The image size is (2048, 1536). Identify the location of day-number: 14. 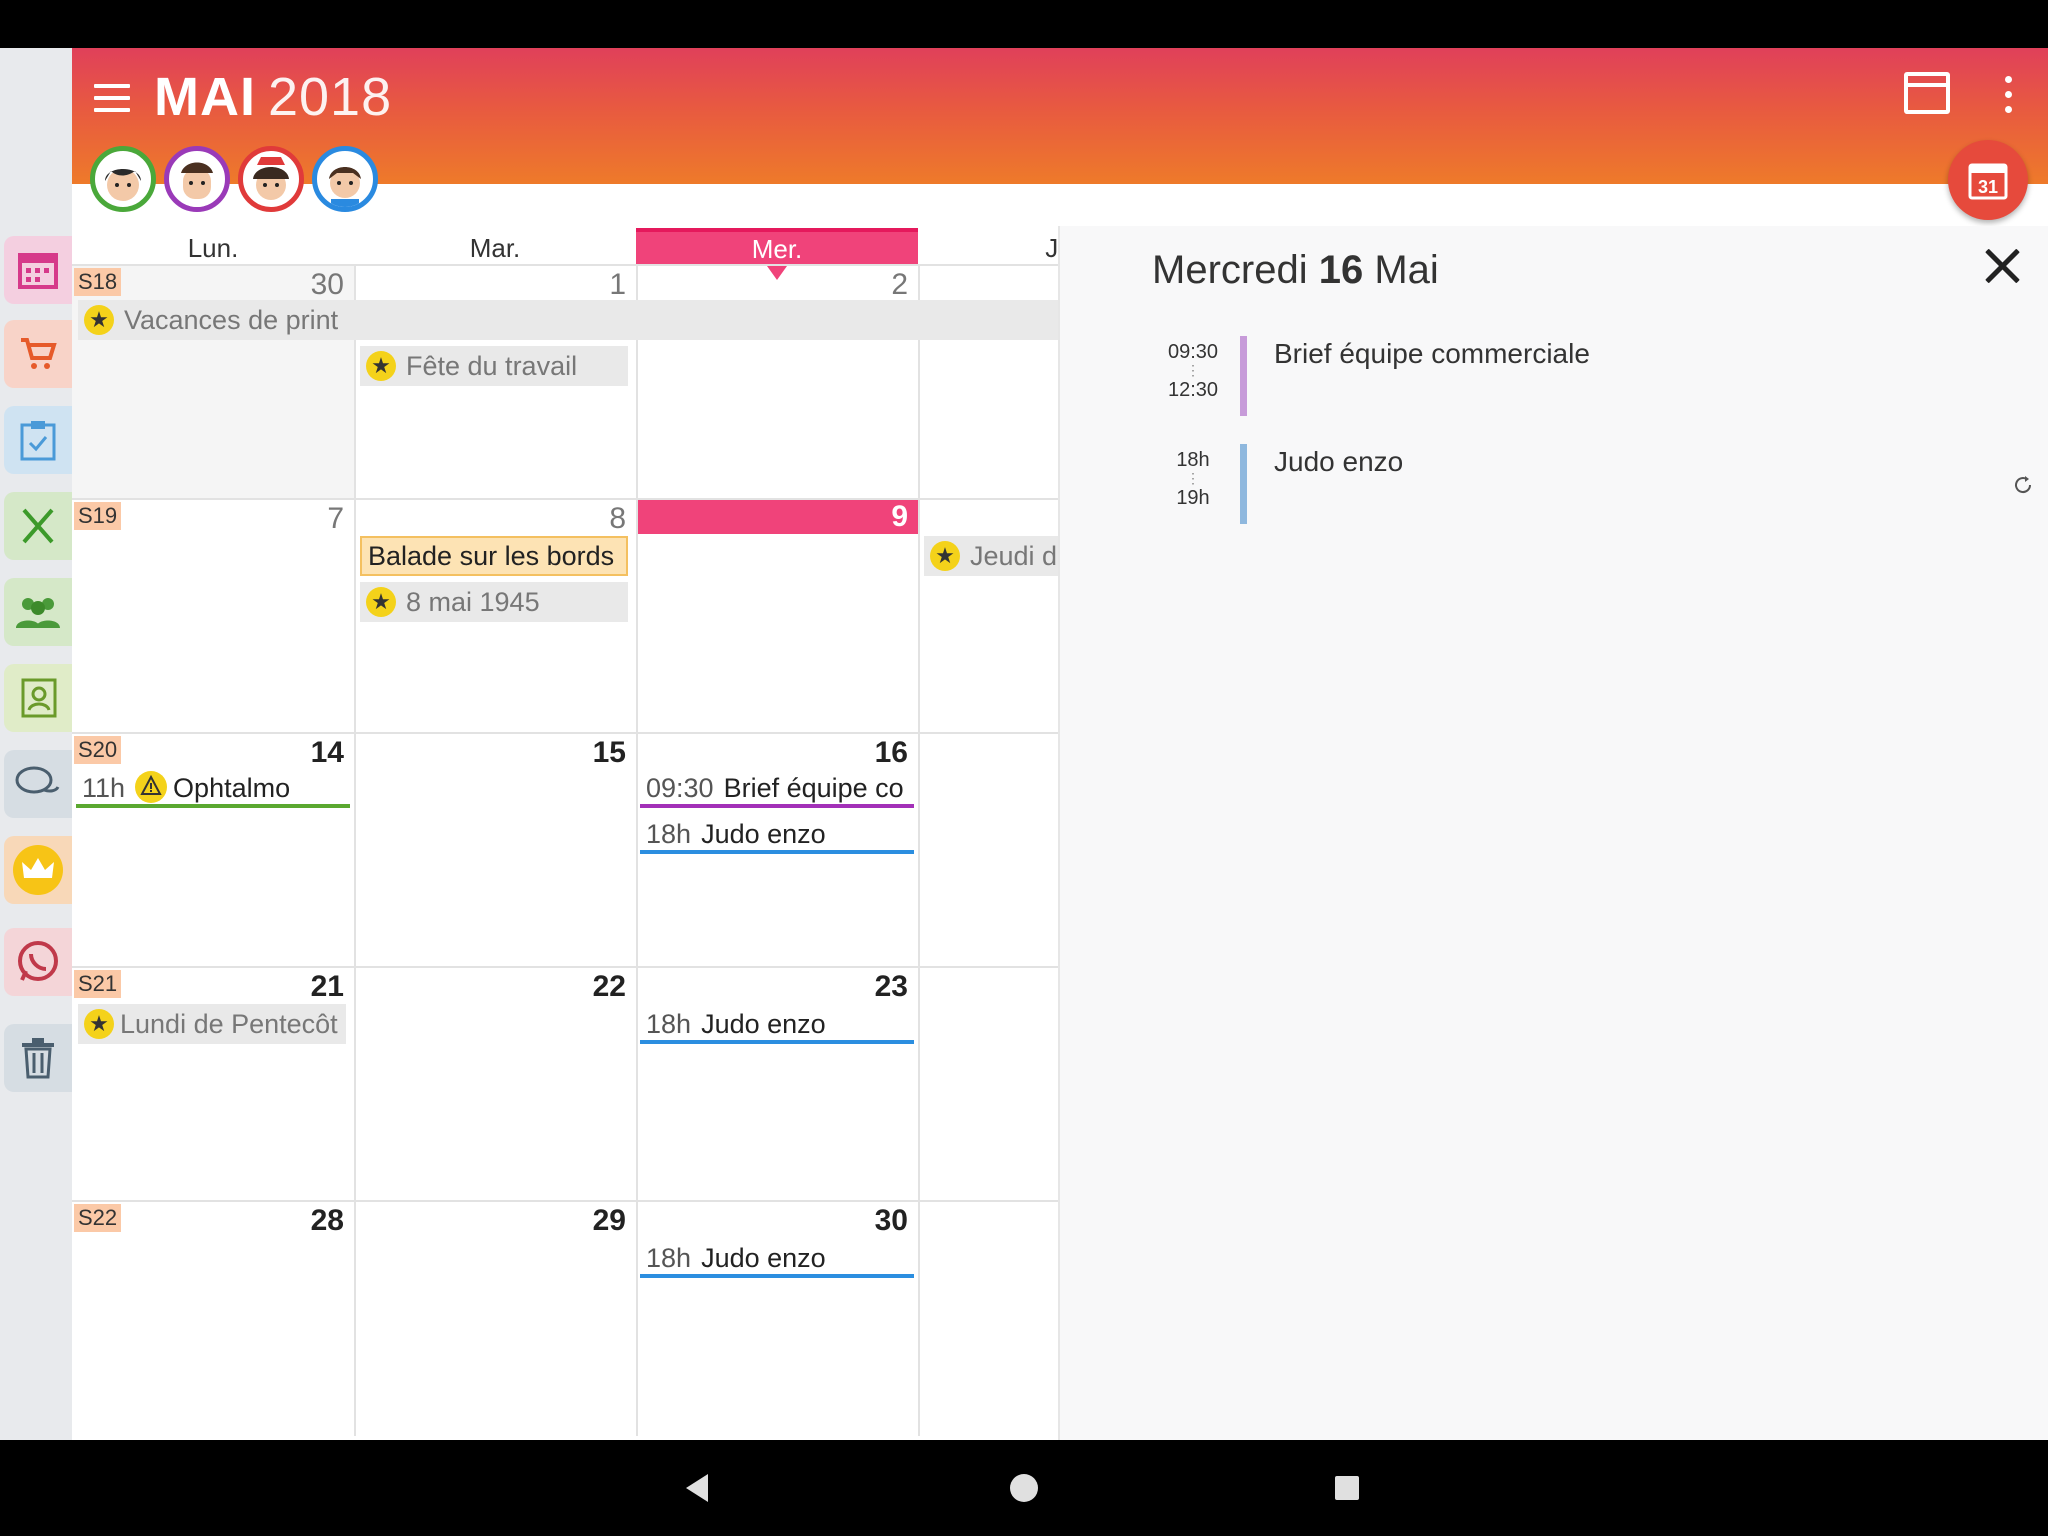
(327, 752).